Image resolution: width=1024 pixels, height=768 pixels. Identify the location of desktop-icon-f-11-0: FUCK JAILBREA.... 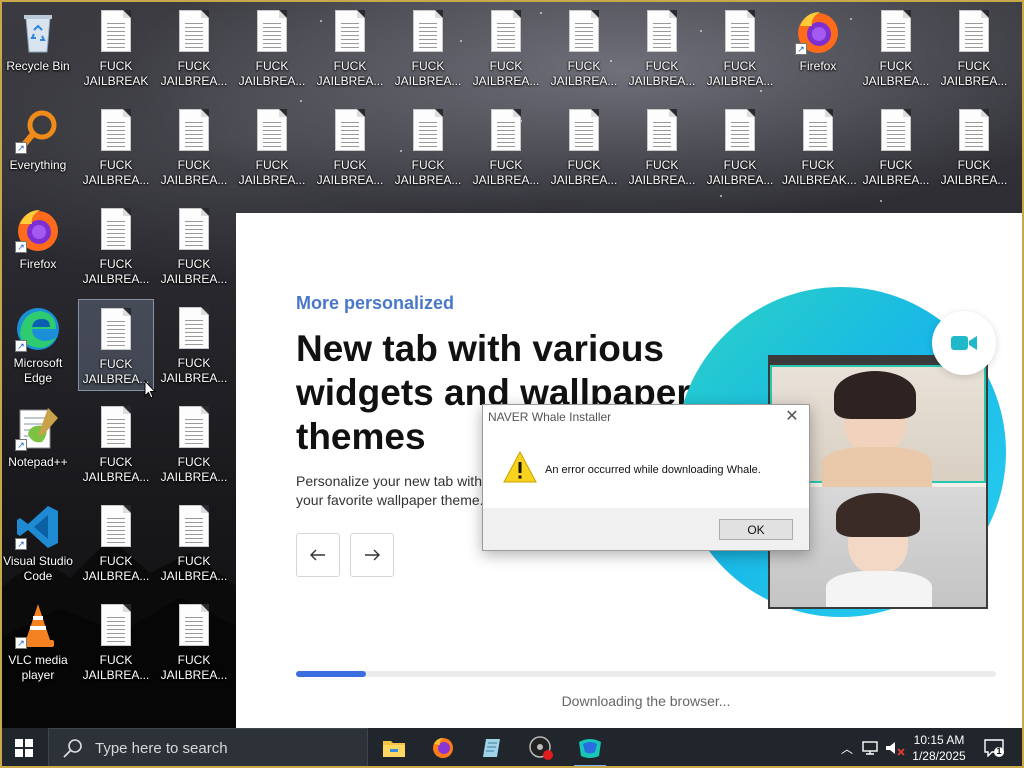
(896, 48).